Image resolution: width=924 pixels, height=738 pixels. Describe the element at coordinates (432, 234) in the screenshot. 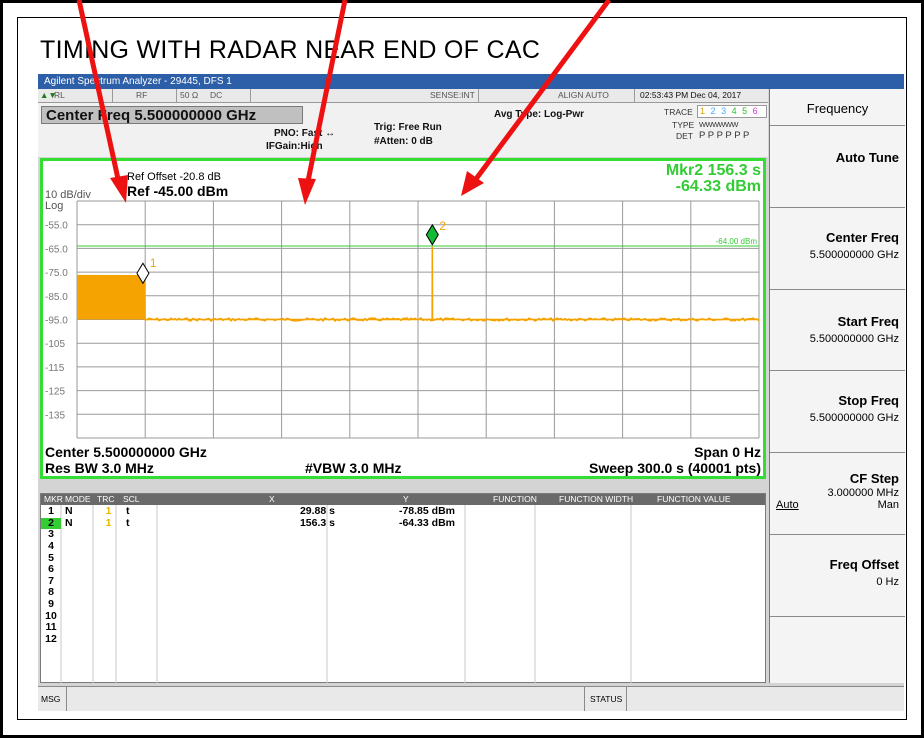

I see `marker-2-diamond` at that location.